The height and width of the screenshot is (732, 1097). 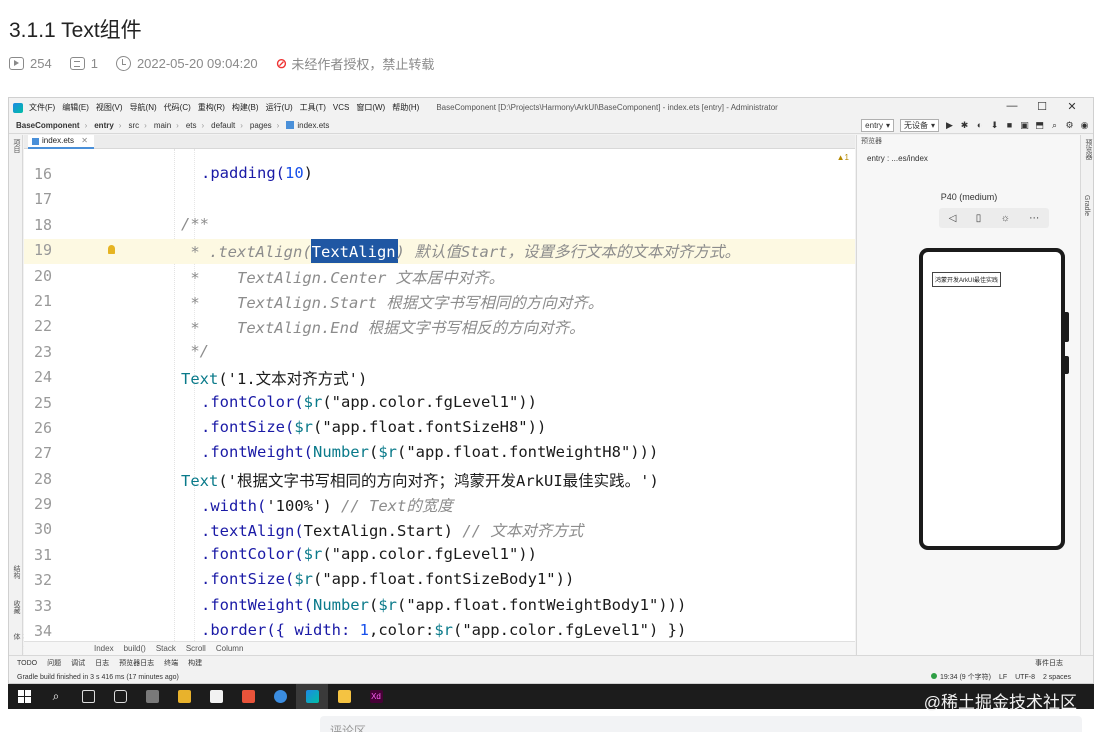 I want to click on taskbar-search: ⌕, so click(x=56, y=696).